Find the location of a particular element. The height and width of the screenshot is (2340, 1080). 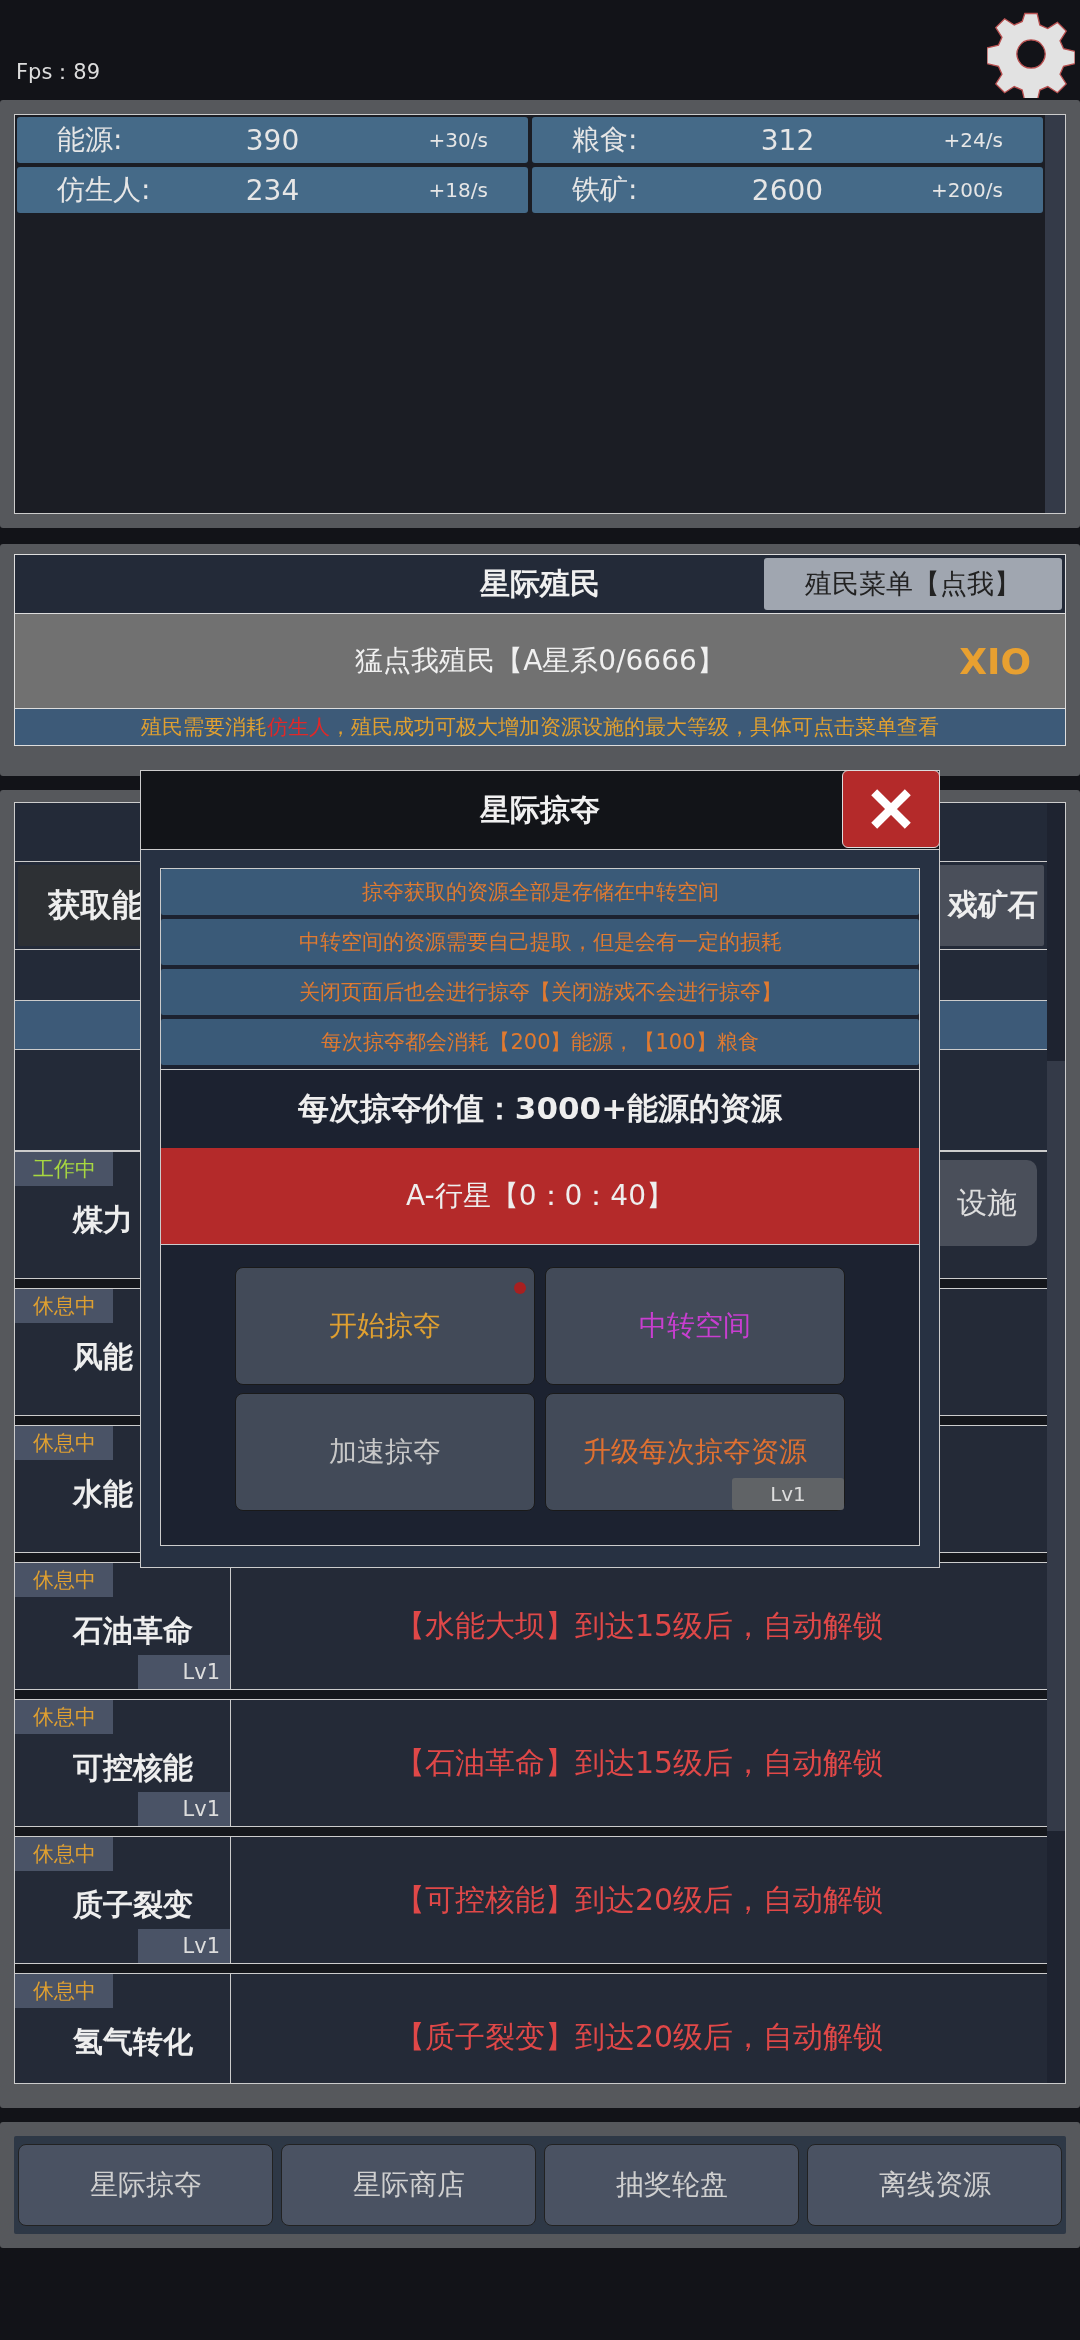

resource-rate: +18/s is located at coordinates (458, 190).